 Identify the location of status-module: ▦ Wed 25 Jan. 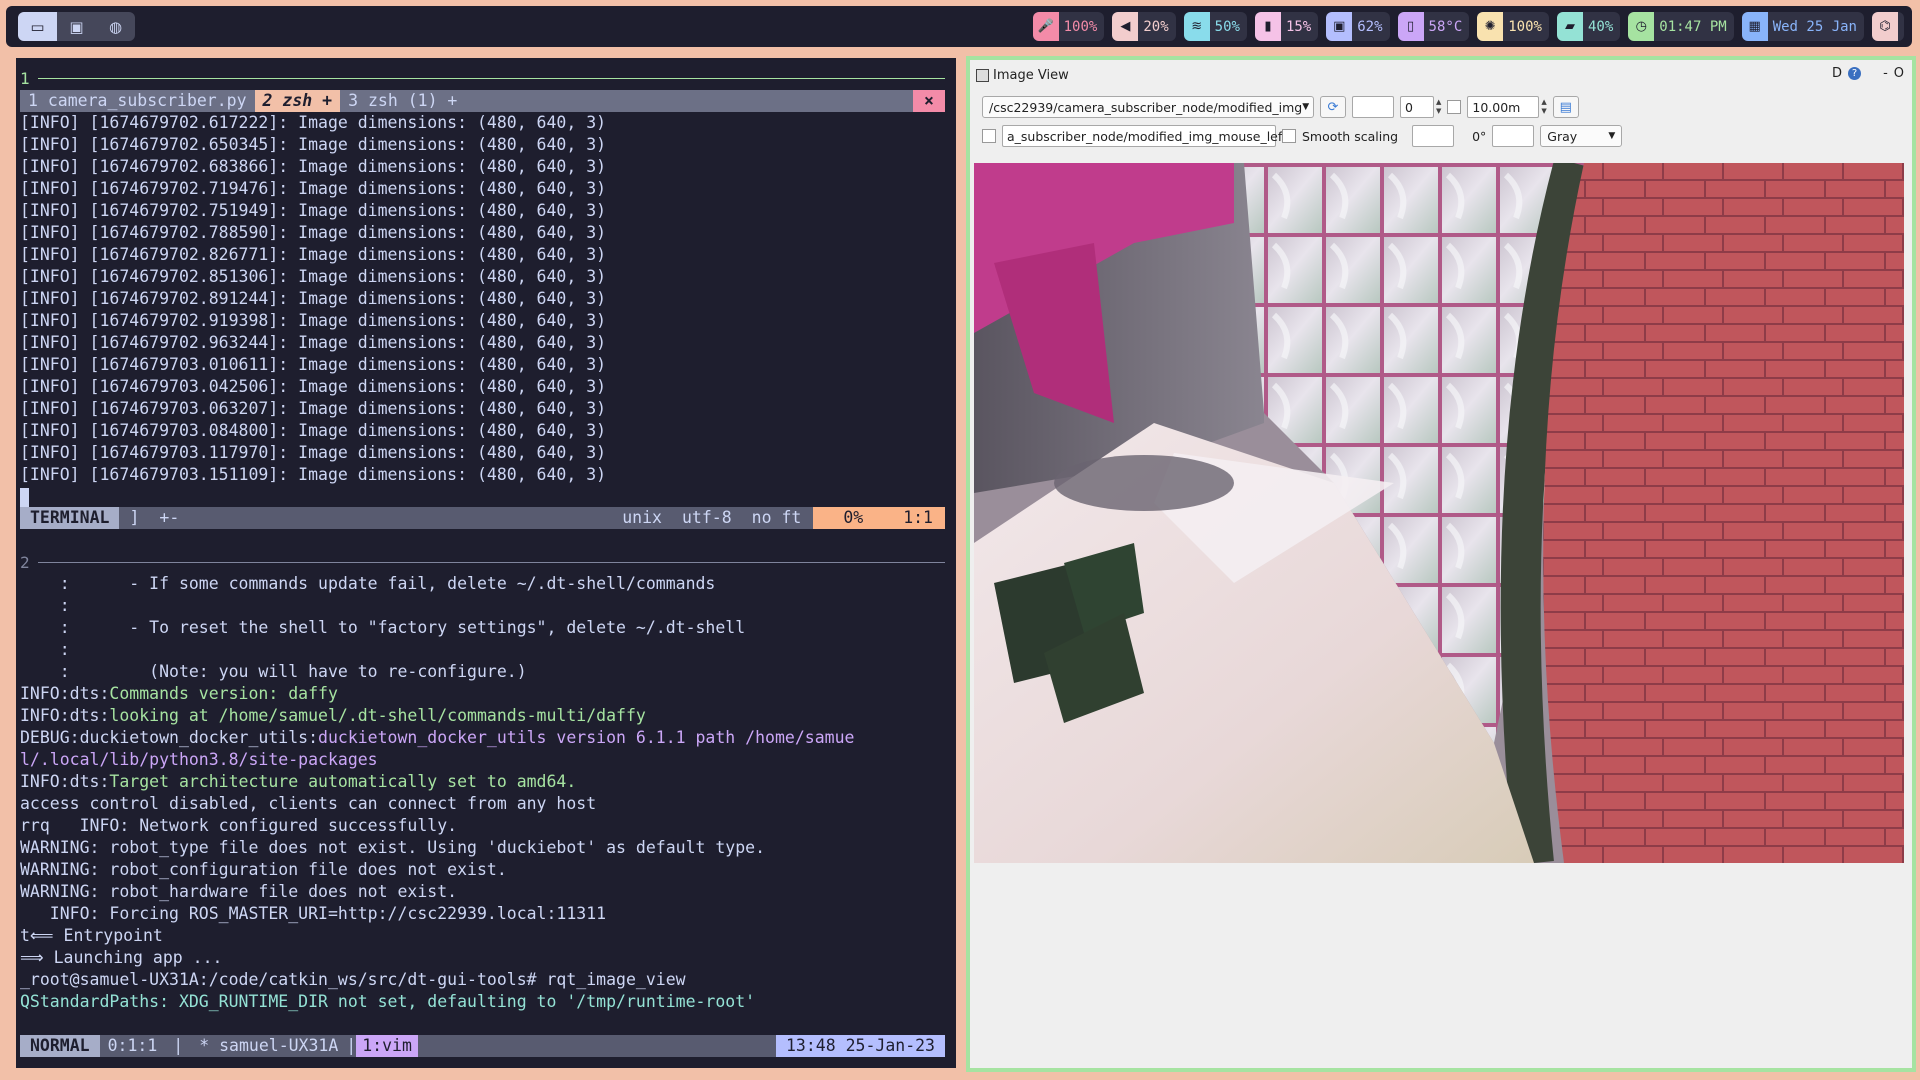
(1802, 26).